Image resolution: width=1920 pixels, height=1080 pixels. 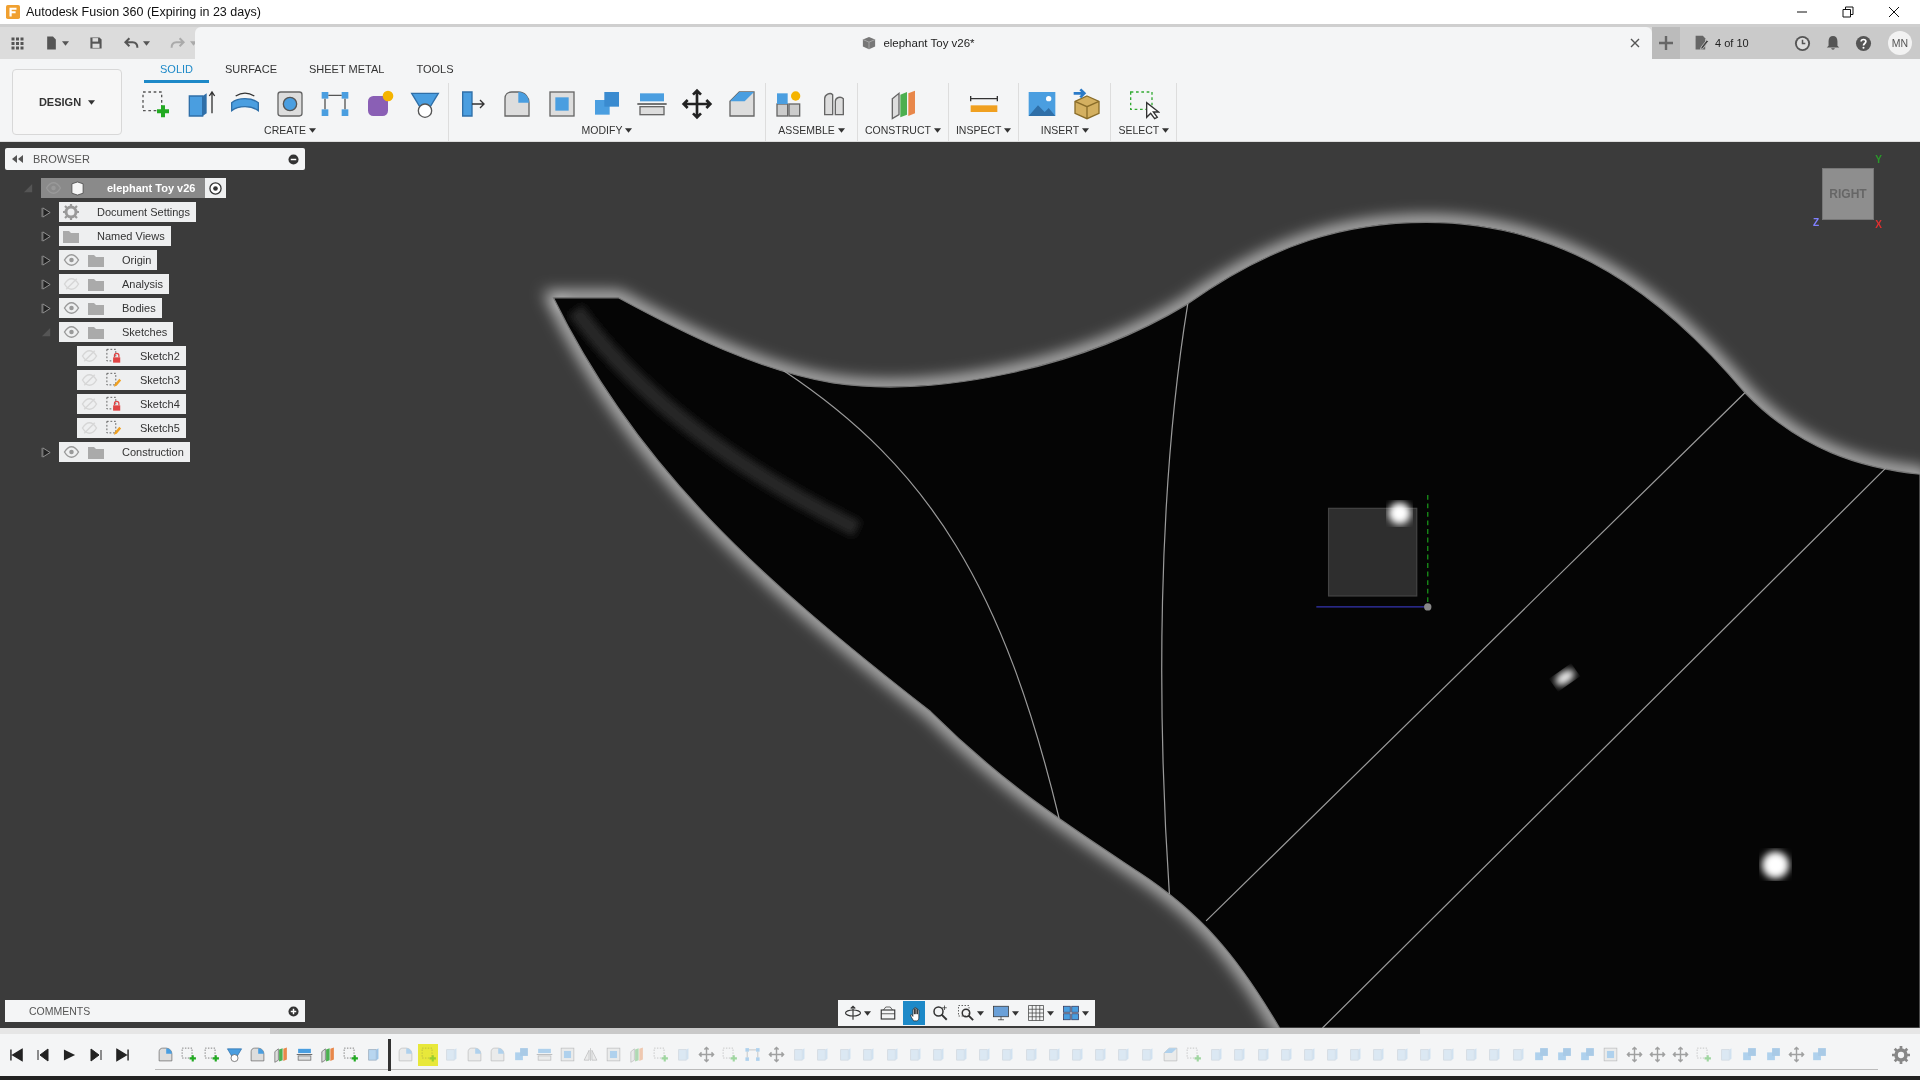 I want to click on settings-icon, so click(x=1901, y=1055).